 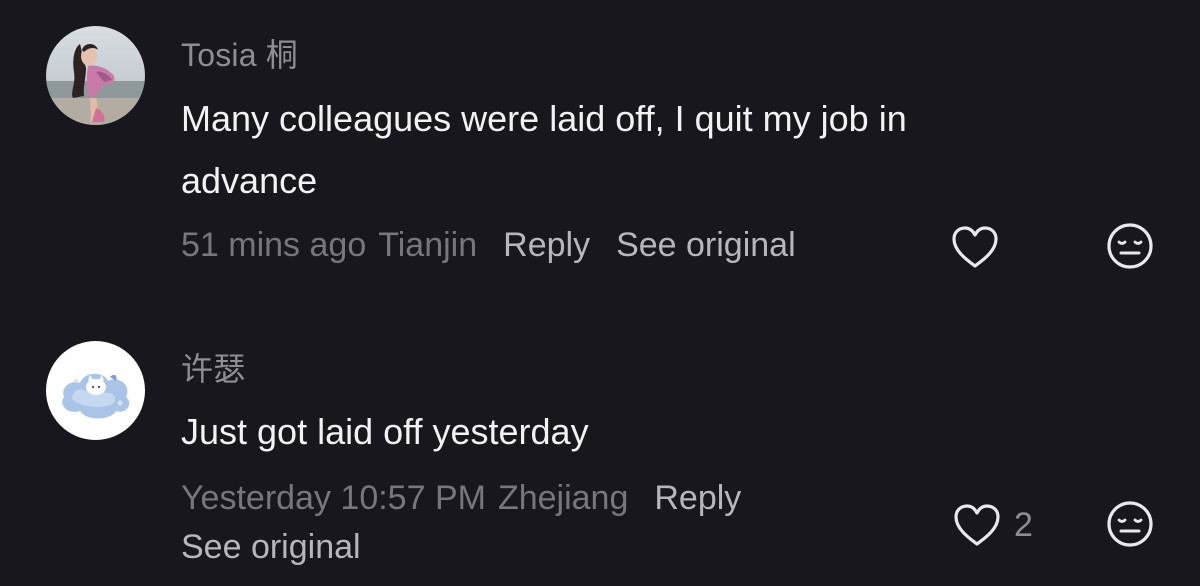 I want to click on like-button, so click(x=981, y=247).